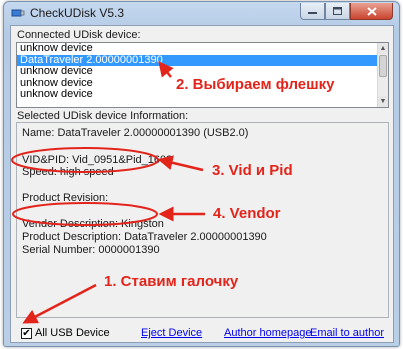 This screenshot has height=349, width=403. I want to click on maximize-button, so click(337, 11).